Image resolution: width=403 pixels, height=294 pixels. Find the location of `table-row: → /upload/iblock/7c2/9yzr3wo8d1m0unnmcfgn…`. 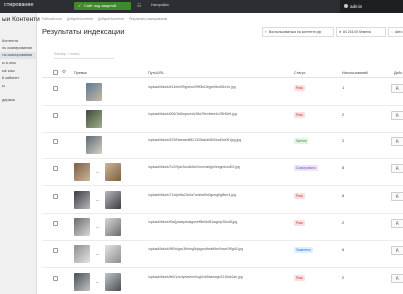

table-row: → /upload/iblock/7c2/9yzr3wo8d1m0unnmcfgn… is located at coordinates (222, 173).